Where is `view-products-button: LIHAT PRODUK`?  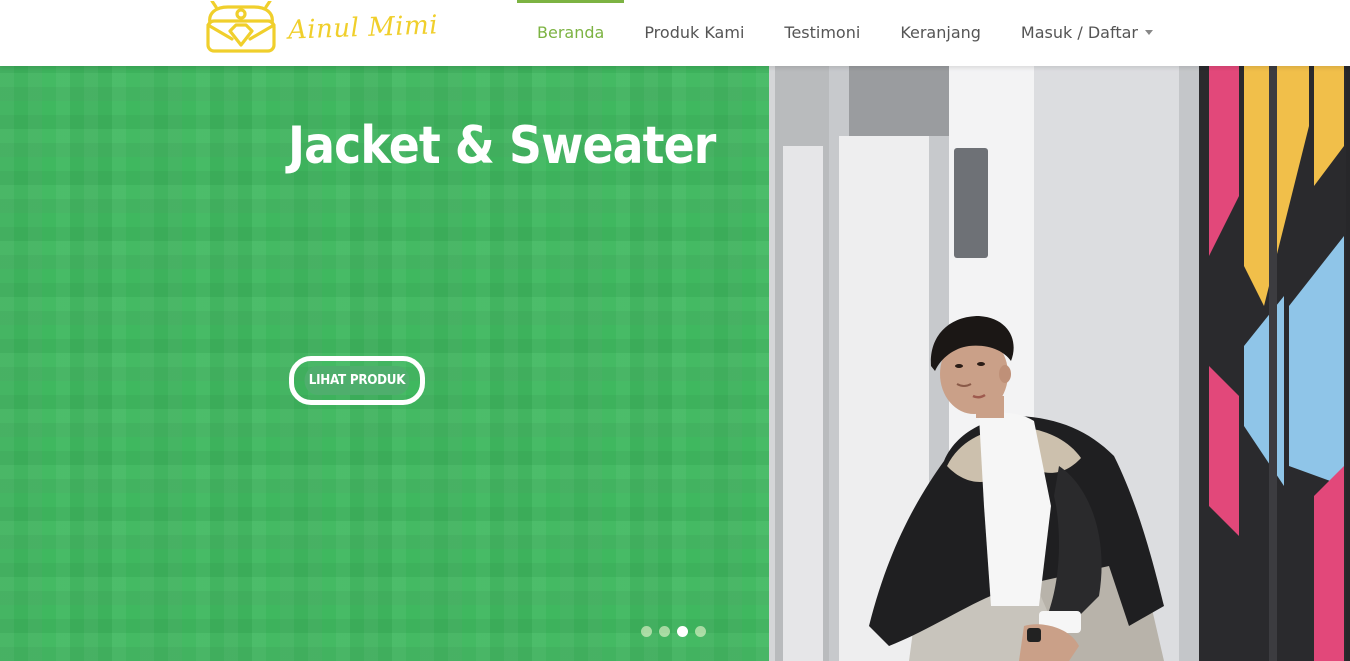
view-products-button: LIHAT PRODUK is located at coordinates (357, 380).